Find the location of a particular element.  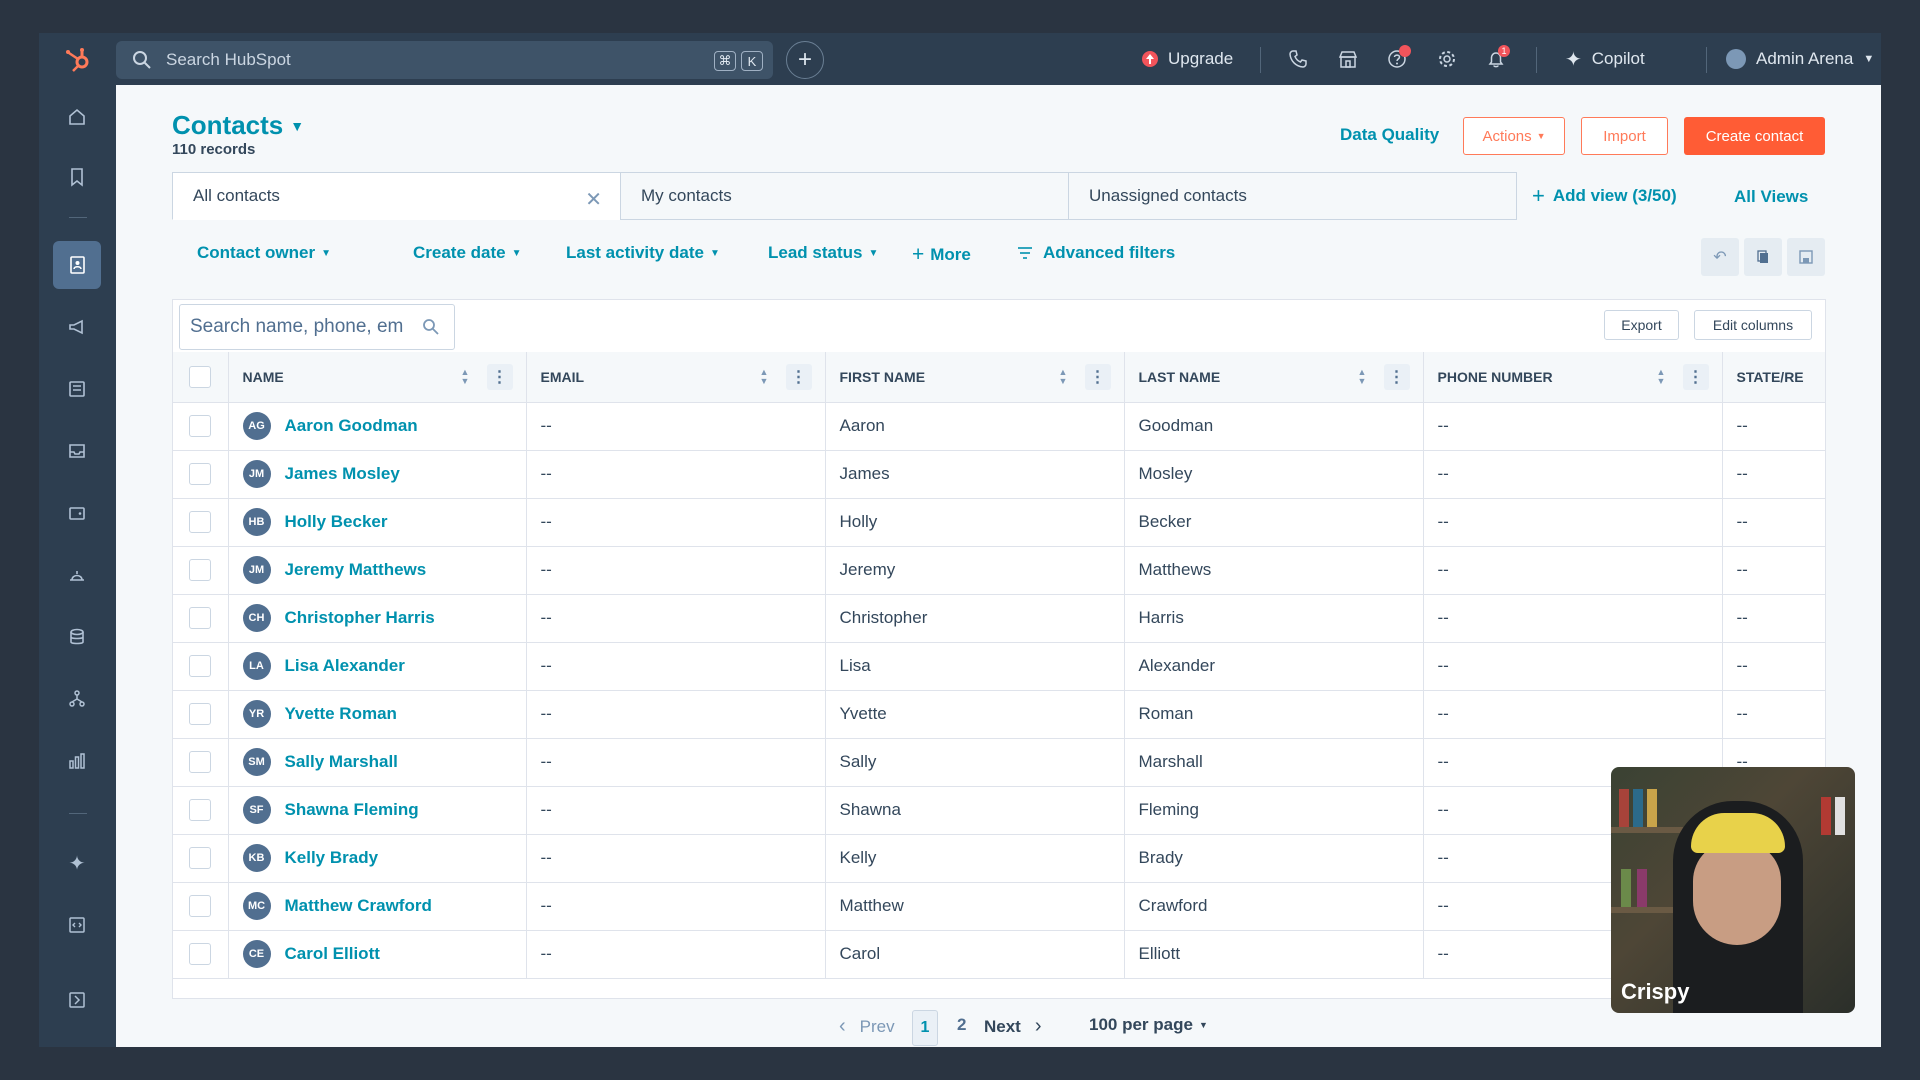

table-row: JM James Mosley -- James Mosley -- -- is located at coordinates (999, 474).